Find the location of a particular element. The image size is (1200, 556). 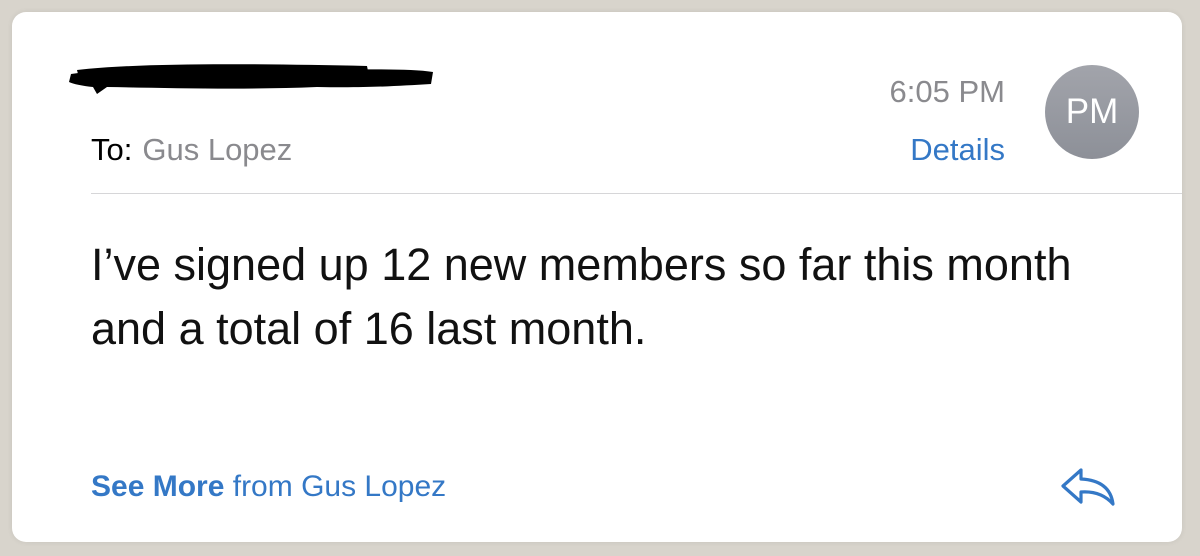

recipient-name: Gus Lopez is located at coordinates (217, 149).